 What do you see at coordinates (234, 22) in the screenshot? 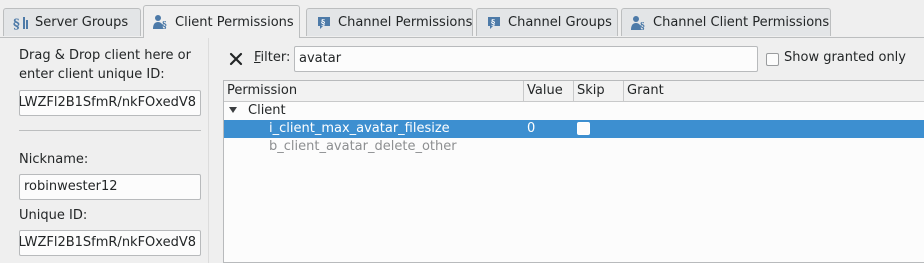
I see `tab-label: Client Permissions` at bounding box center [234, 22].